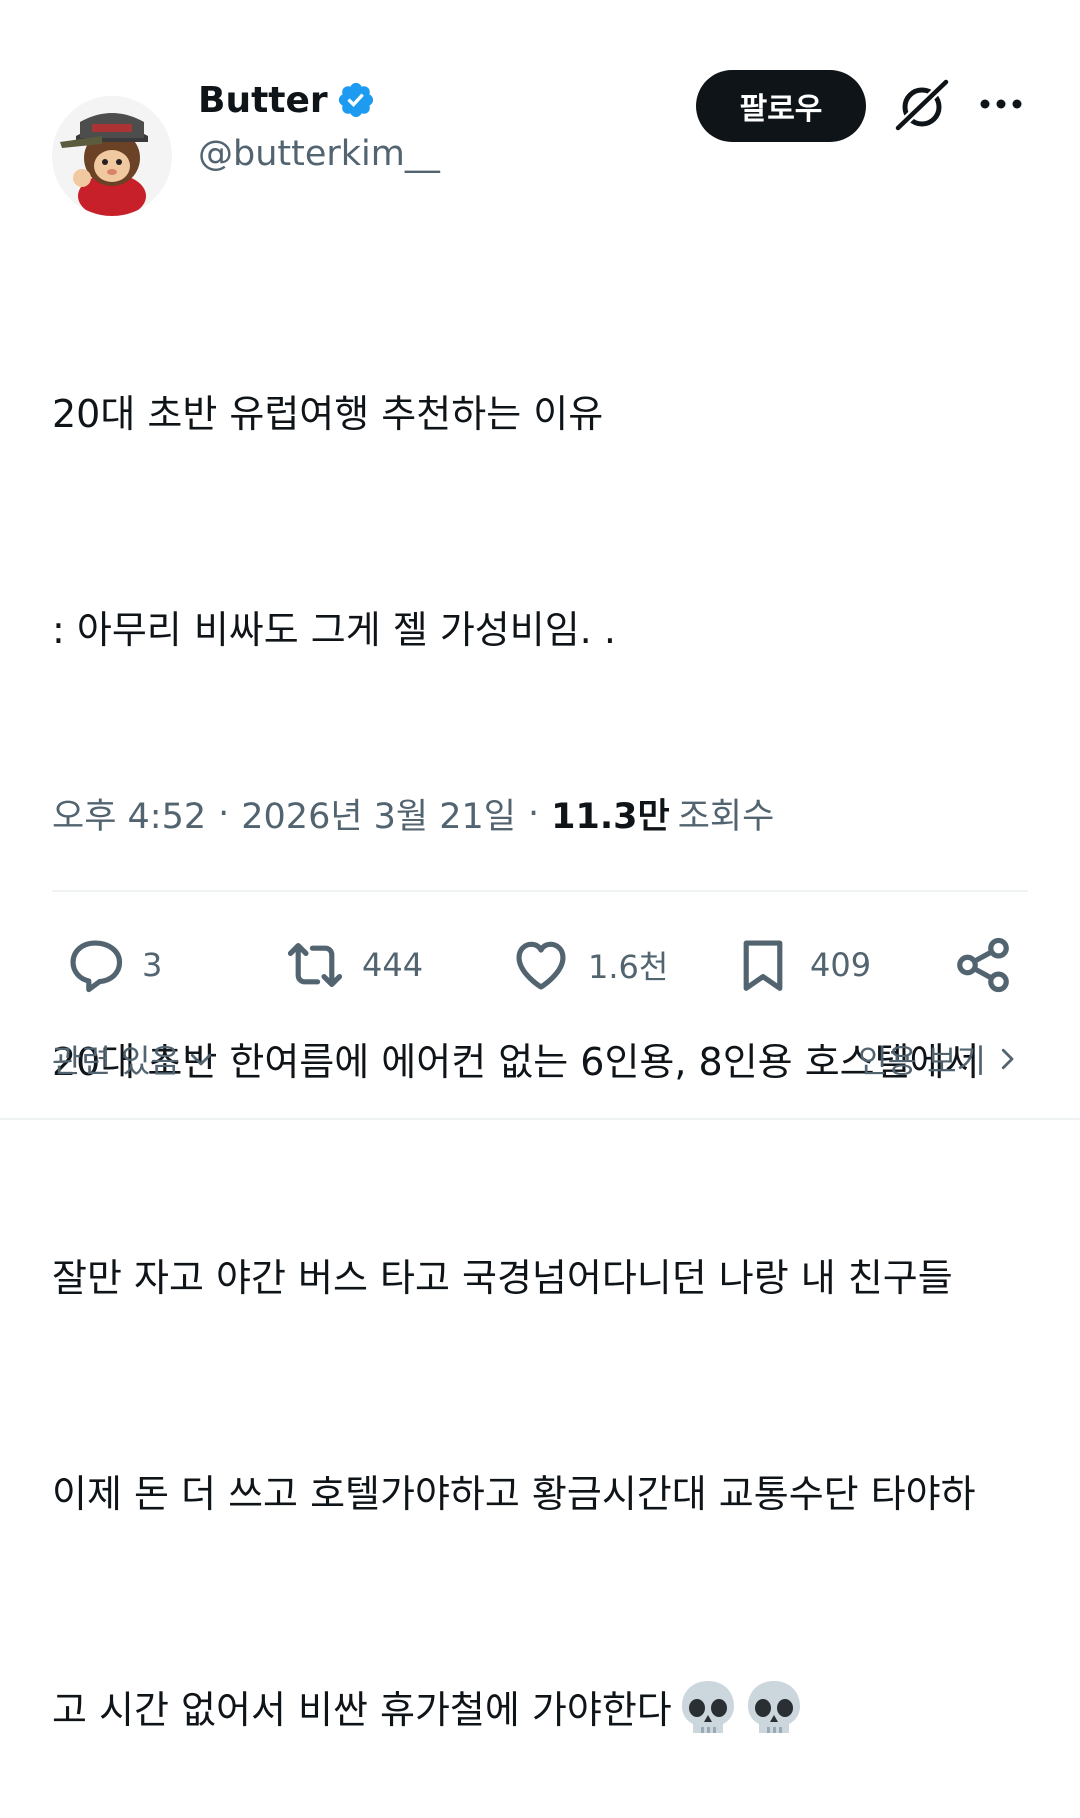 Image resolution: width=1080 pixels, height=1818 pixels. Describe the element at coordinates (378, 813) in the screenshot. I see `tweet-date: 2026년 3월 21일` at that location.